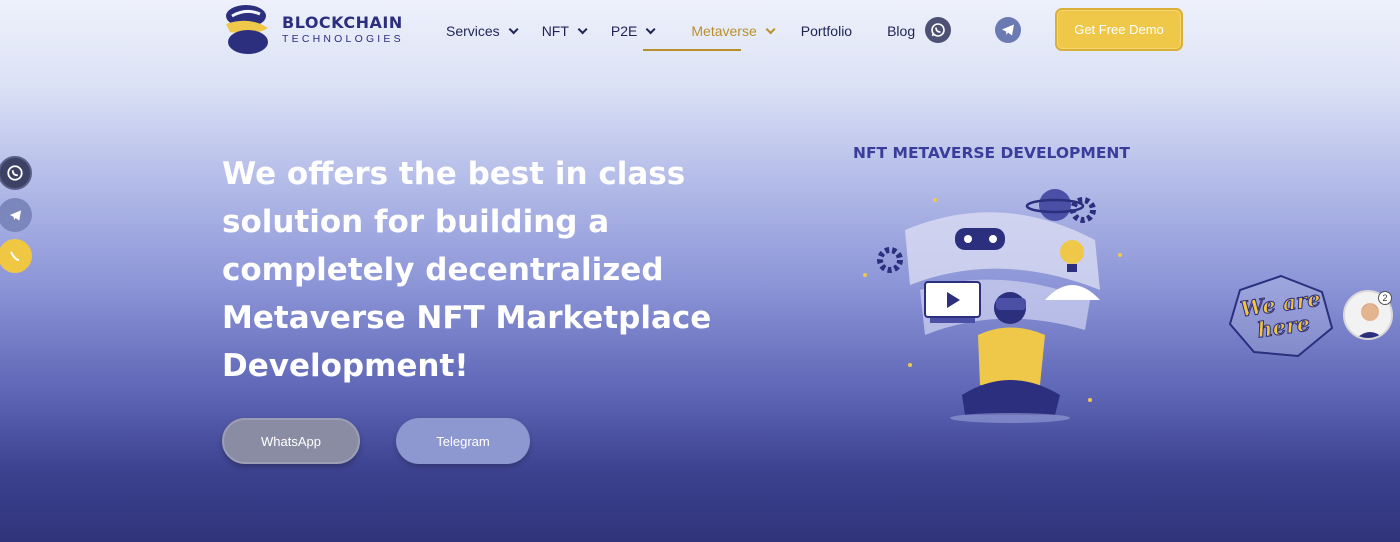 The height and width of the screenshot is (542, 1400). I want to click on nav-label: Portfolio, so click(826, 31).